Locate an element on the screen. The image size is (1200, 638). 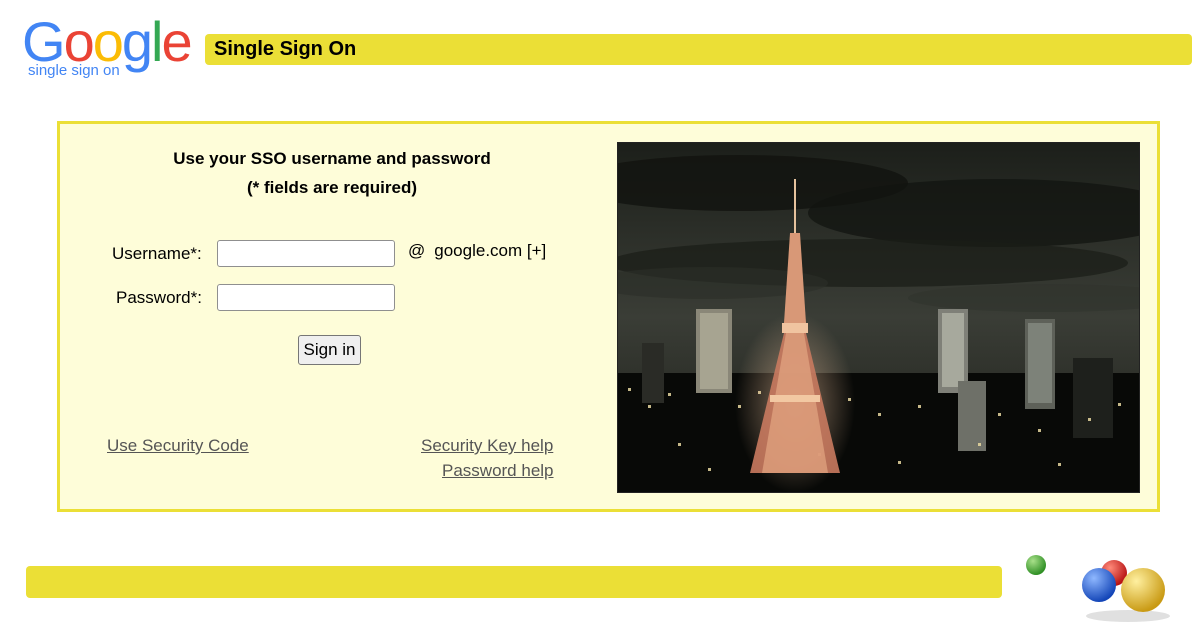
required-note: (* fields are required) is located at coordinates (332, 187).